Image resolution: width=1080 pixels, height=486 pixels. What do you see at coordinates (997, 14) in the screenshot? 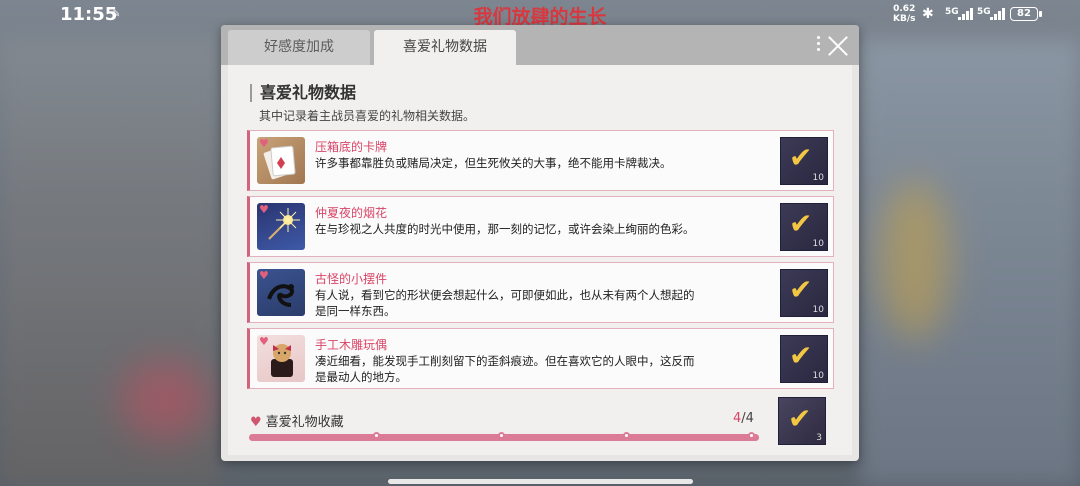
I see `signal-bars-2-icon` at bounding box center [997, 14].